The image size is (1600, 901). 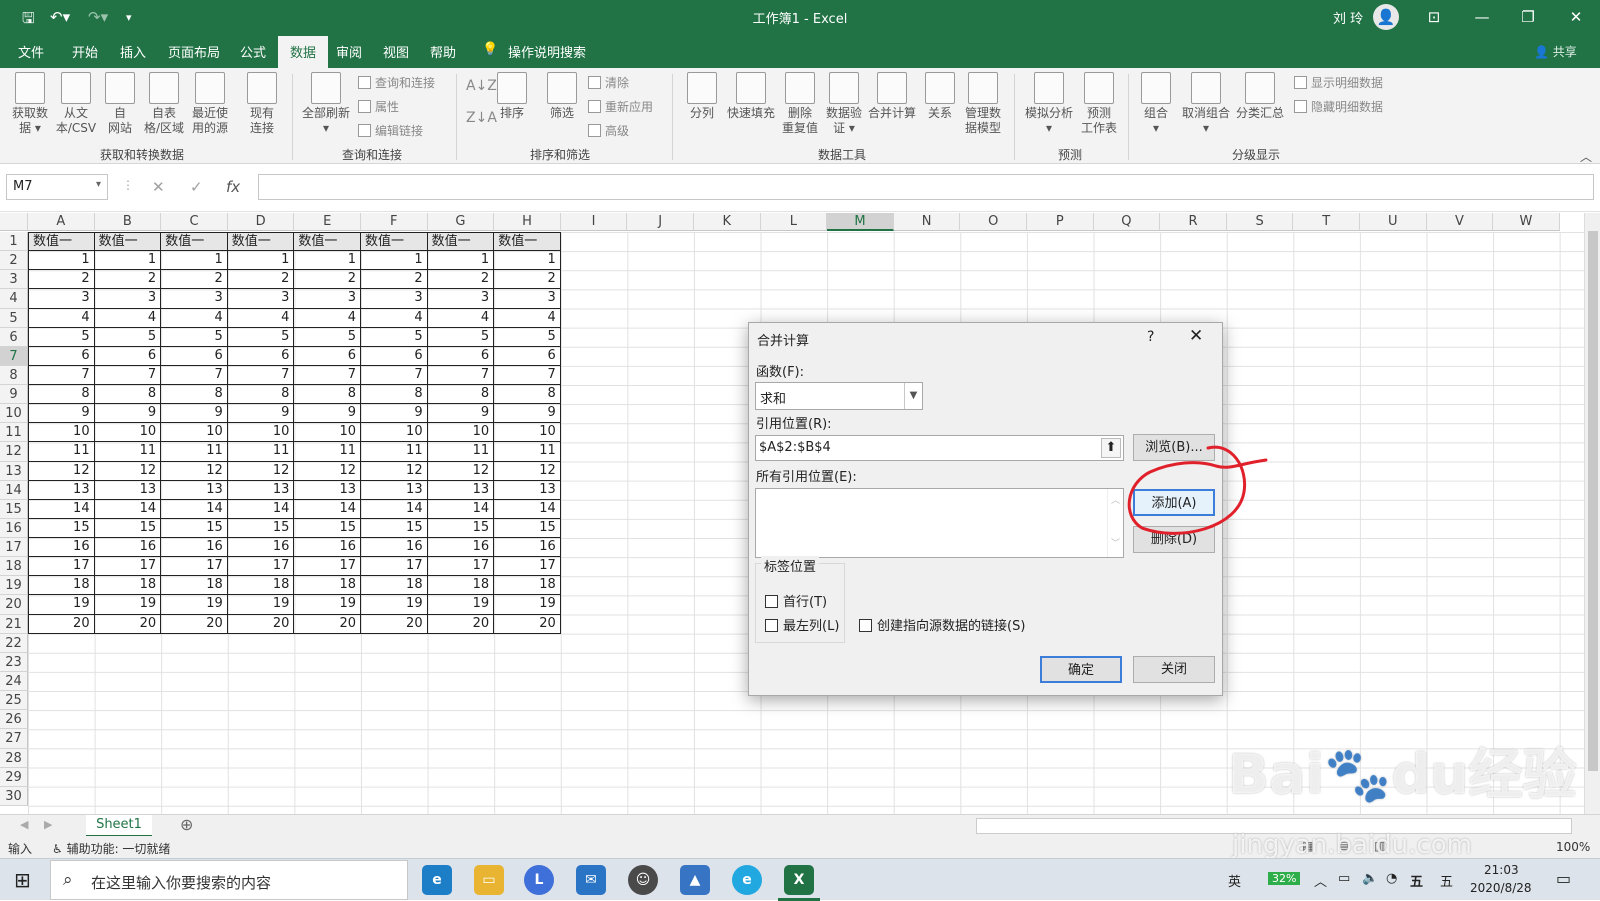 I want to click on reference-input: $A$2:$B$4 ⬆, so click(x=939, y=448).